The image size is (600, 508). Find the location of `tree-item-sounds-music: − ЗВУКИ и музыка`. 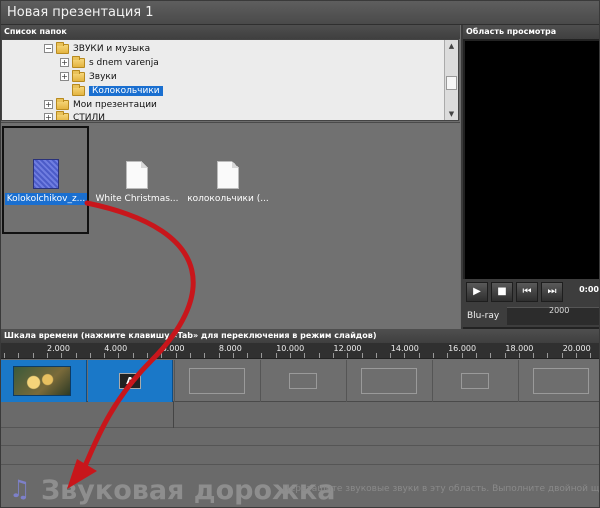

tree-item-sounds-music: − ЗВУКИ и музыка is located at coordinates (97, 48).